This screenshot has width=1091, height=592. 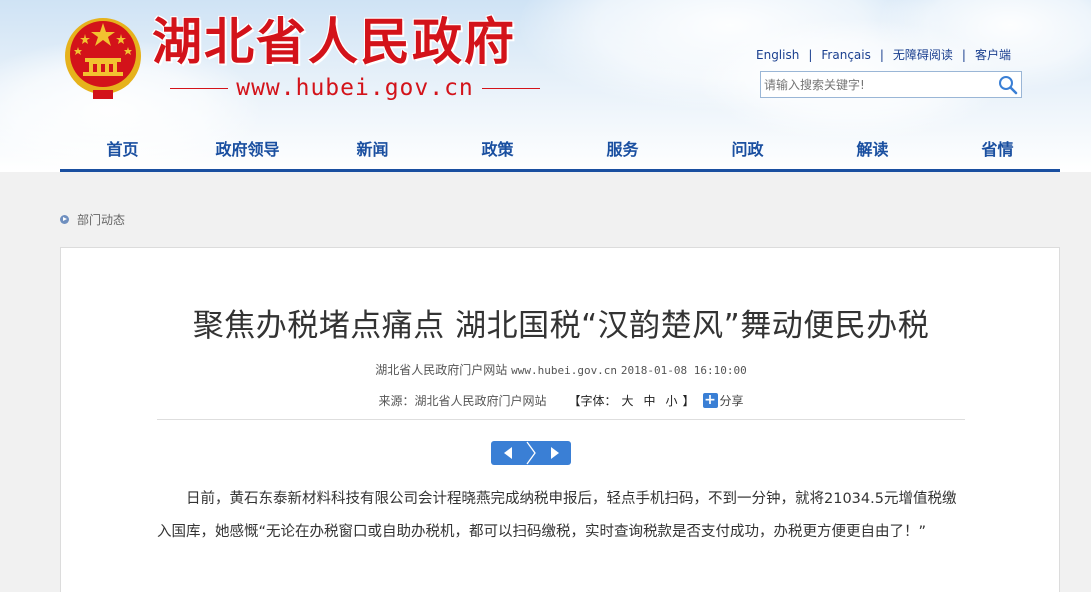 I want to click on nav-item-leaders: 政府领导, so click(x=247, y=150).